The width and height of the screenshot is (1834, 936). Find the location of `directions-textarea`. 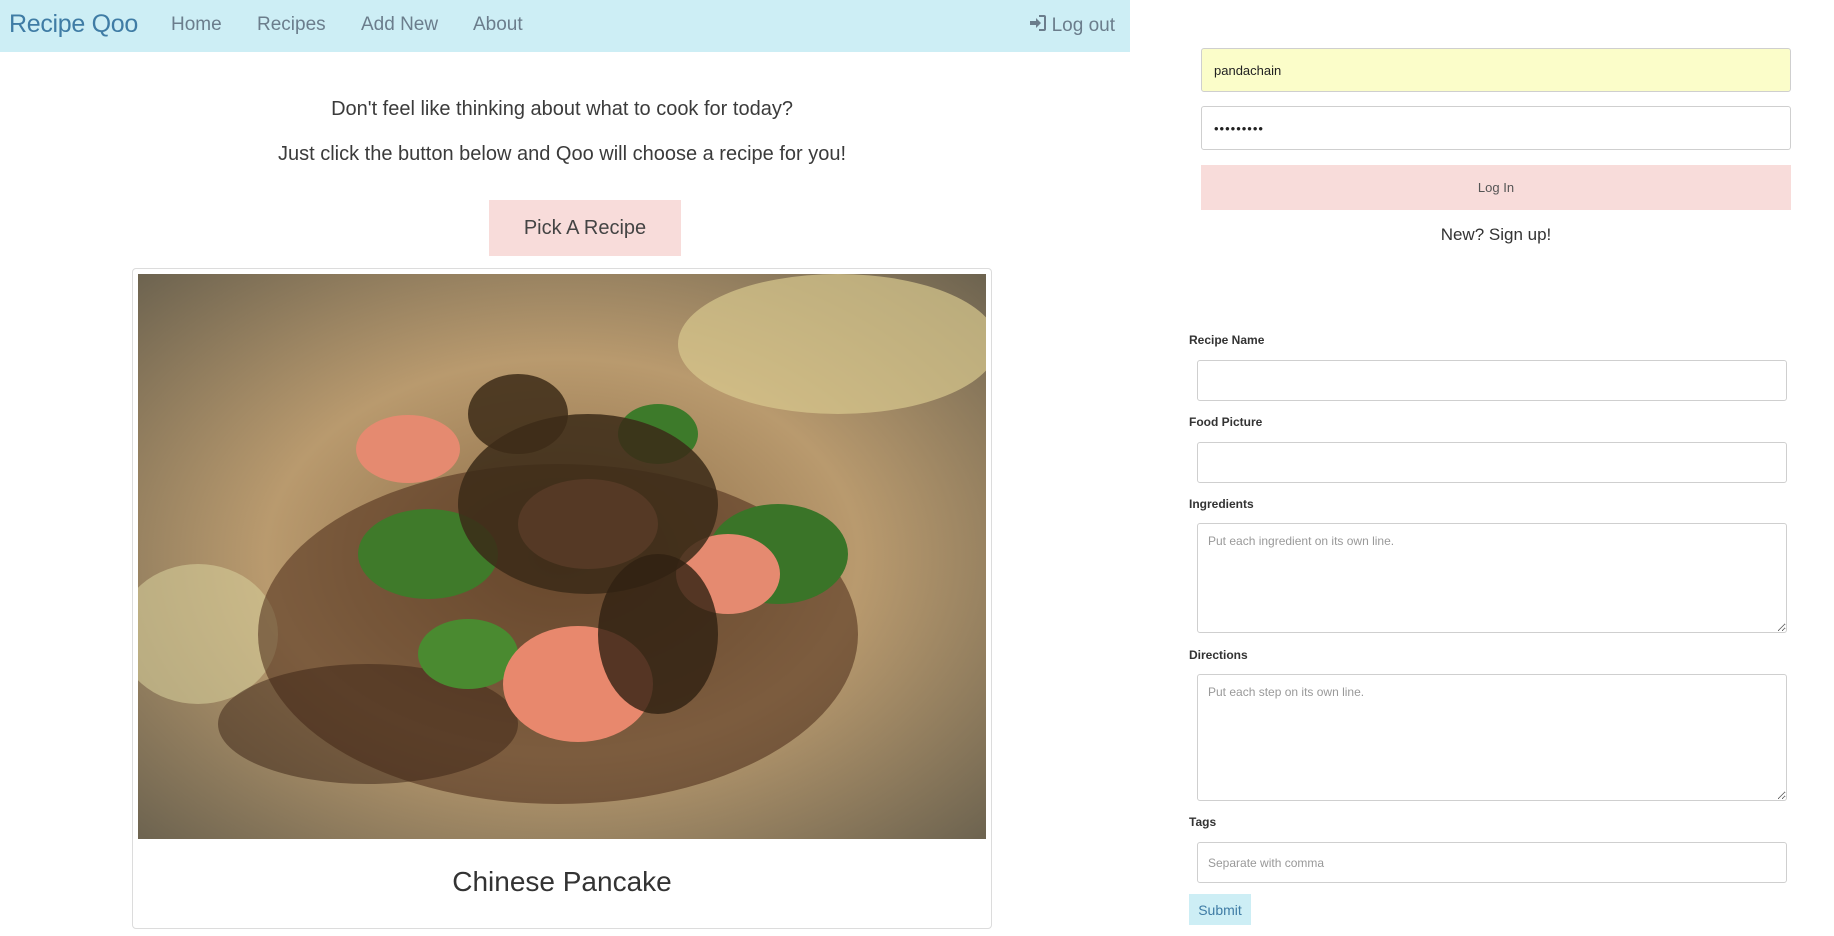

directions-textarea is located at coordinates (1492, 737).